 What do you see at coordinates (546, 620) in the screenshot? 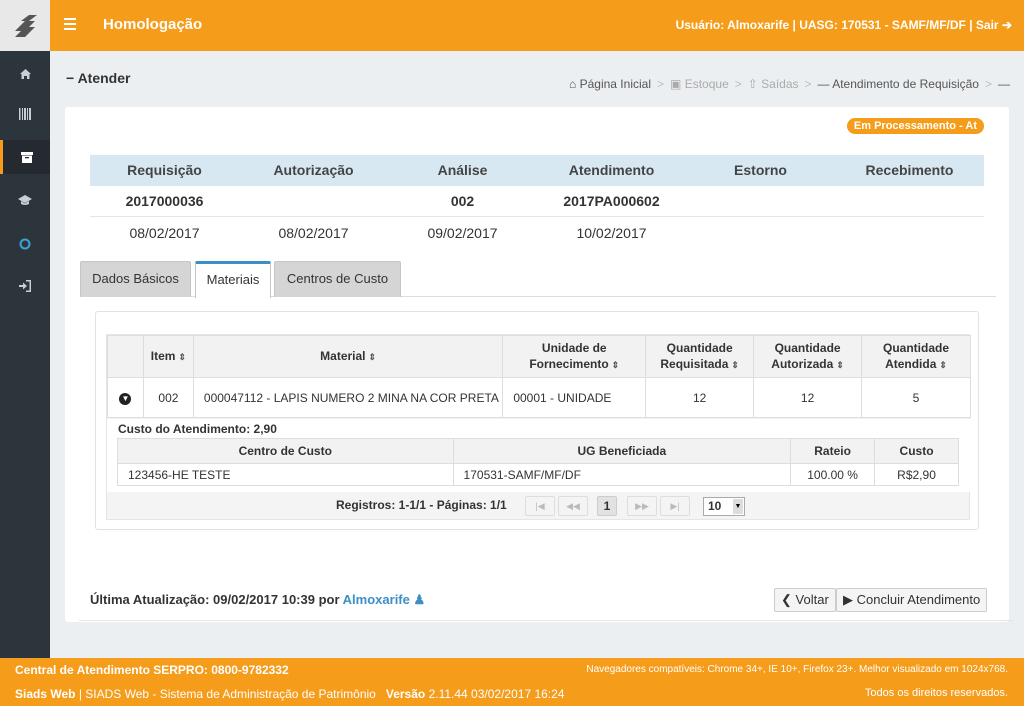
I see `divider` at bounding box center [546, 620].